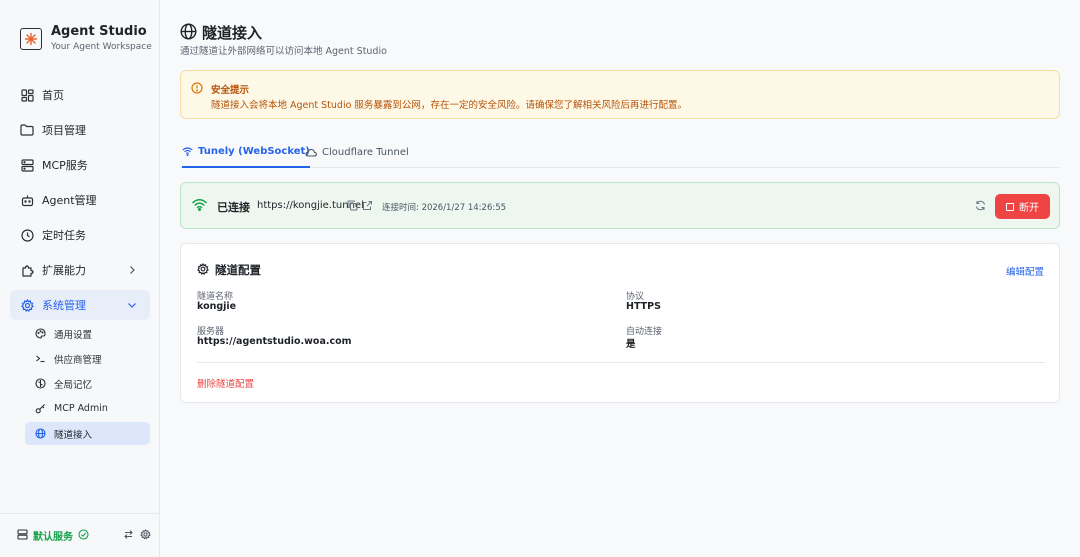 Image resolution: width=1080 pixels, height=557 pixels. What do you see at coordinates (80, 95) in the screenshot?
I see `nav-item-home: 首页` at bounding box center [80, 95].